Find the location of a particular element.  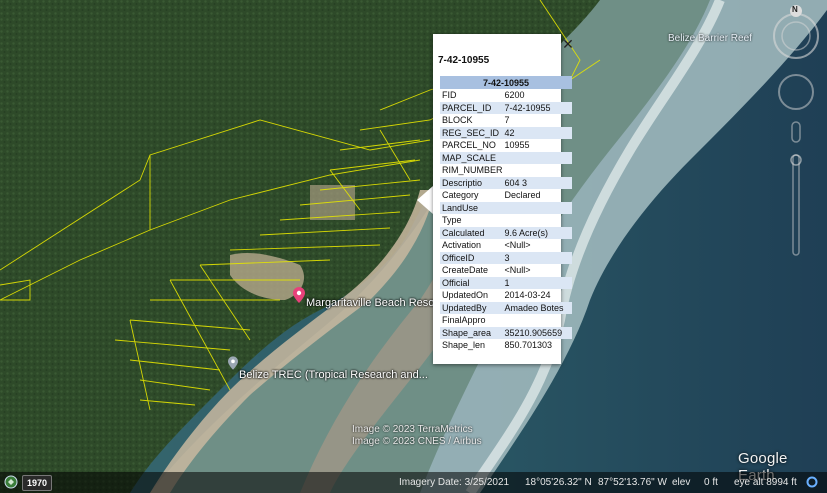

historical-imagery-icon is located at coordinates (11, 482).